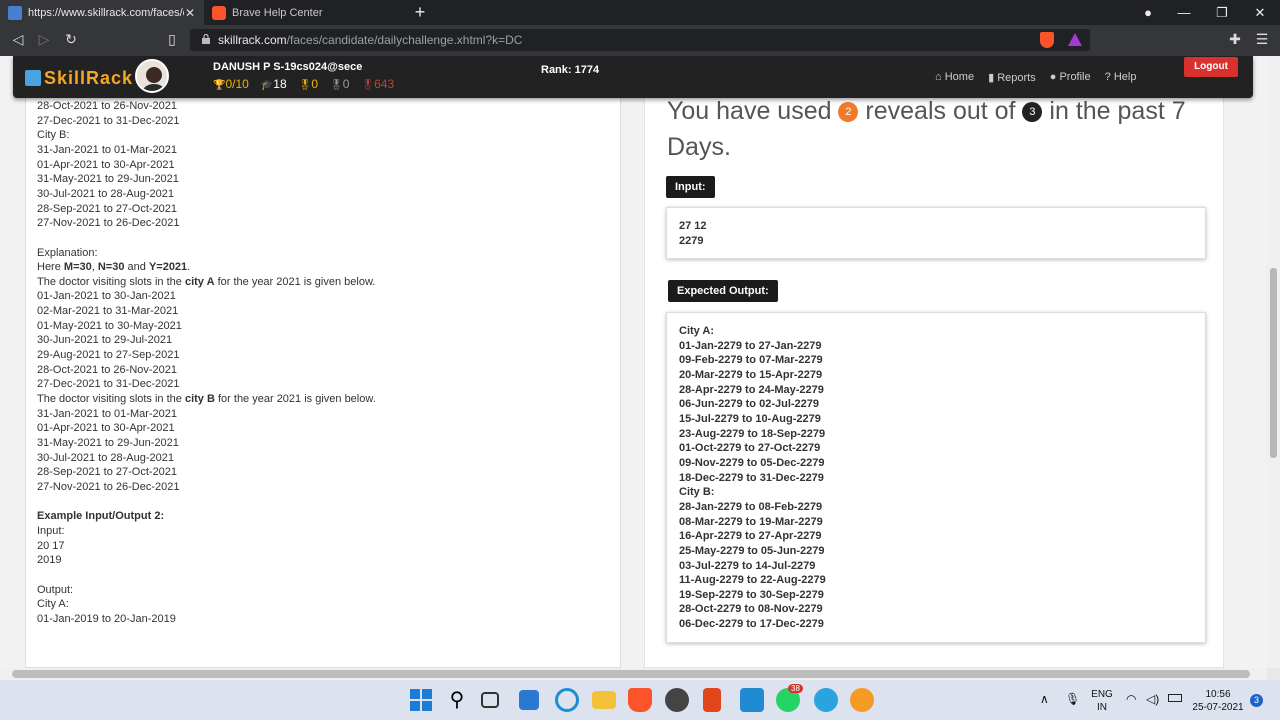 This screenshot has height=720, width=1280. What do you see at coordinates (107, 105) in the screenshot?
I see `problem-line: 28-Oct-2021 to 26-Nov-2021` at bounding box center [107, 105].